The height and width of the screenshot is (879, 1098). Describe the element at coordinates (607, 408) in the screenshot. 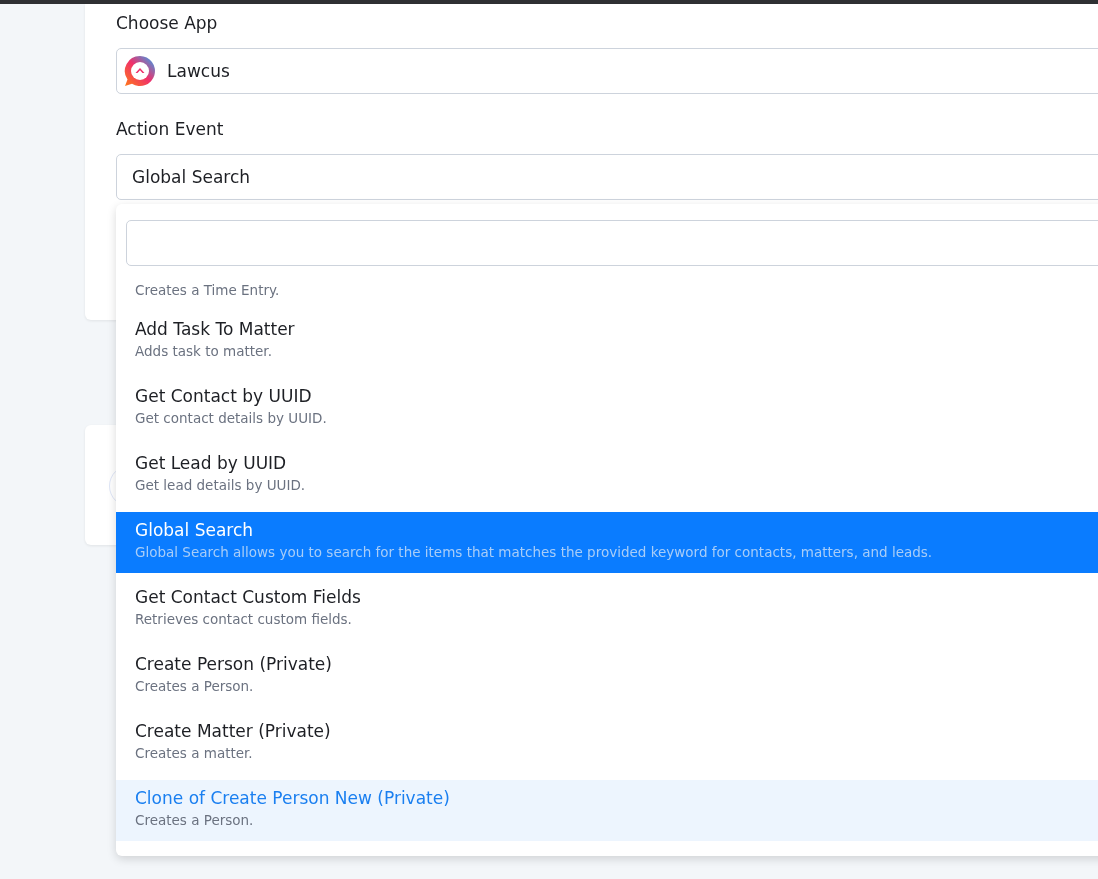

I see `dropdown-option: Get Contact by UUID Get contact details by UUID.` at that location.